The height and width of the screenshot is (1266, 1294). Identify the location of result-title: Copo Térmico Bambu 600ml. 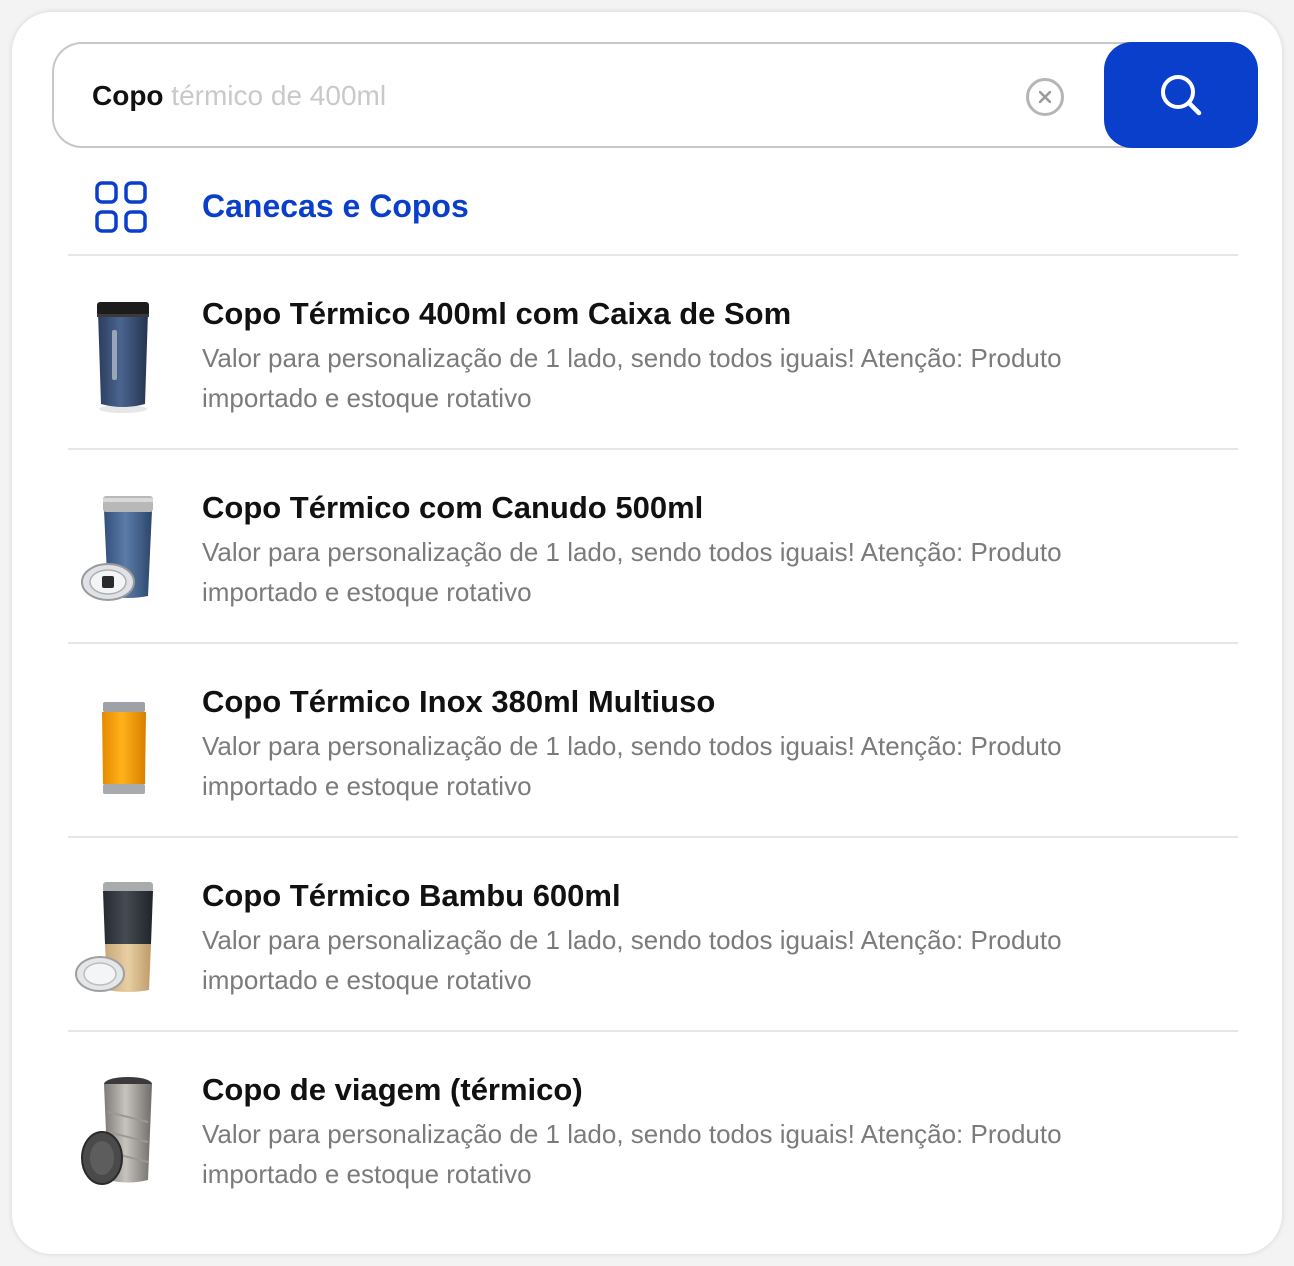
(411, 895).